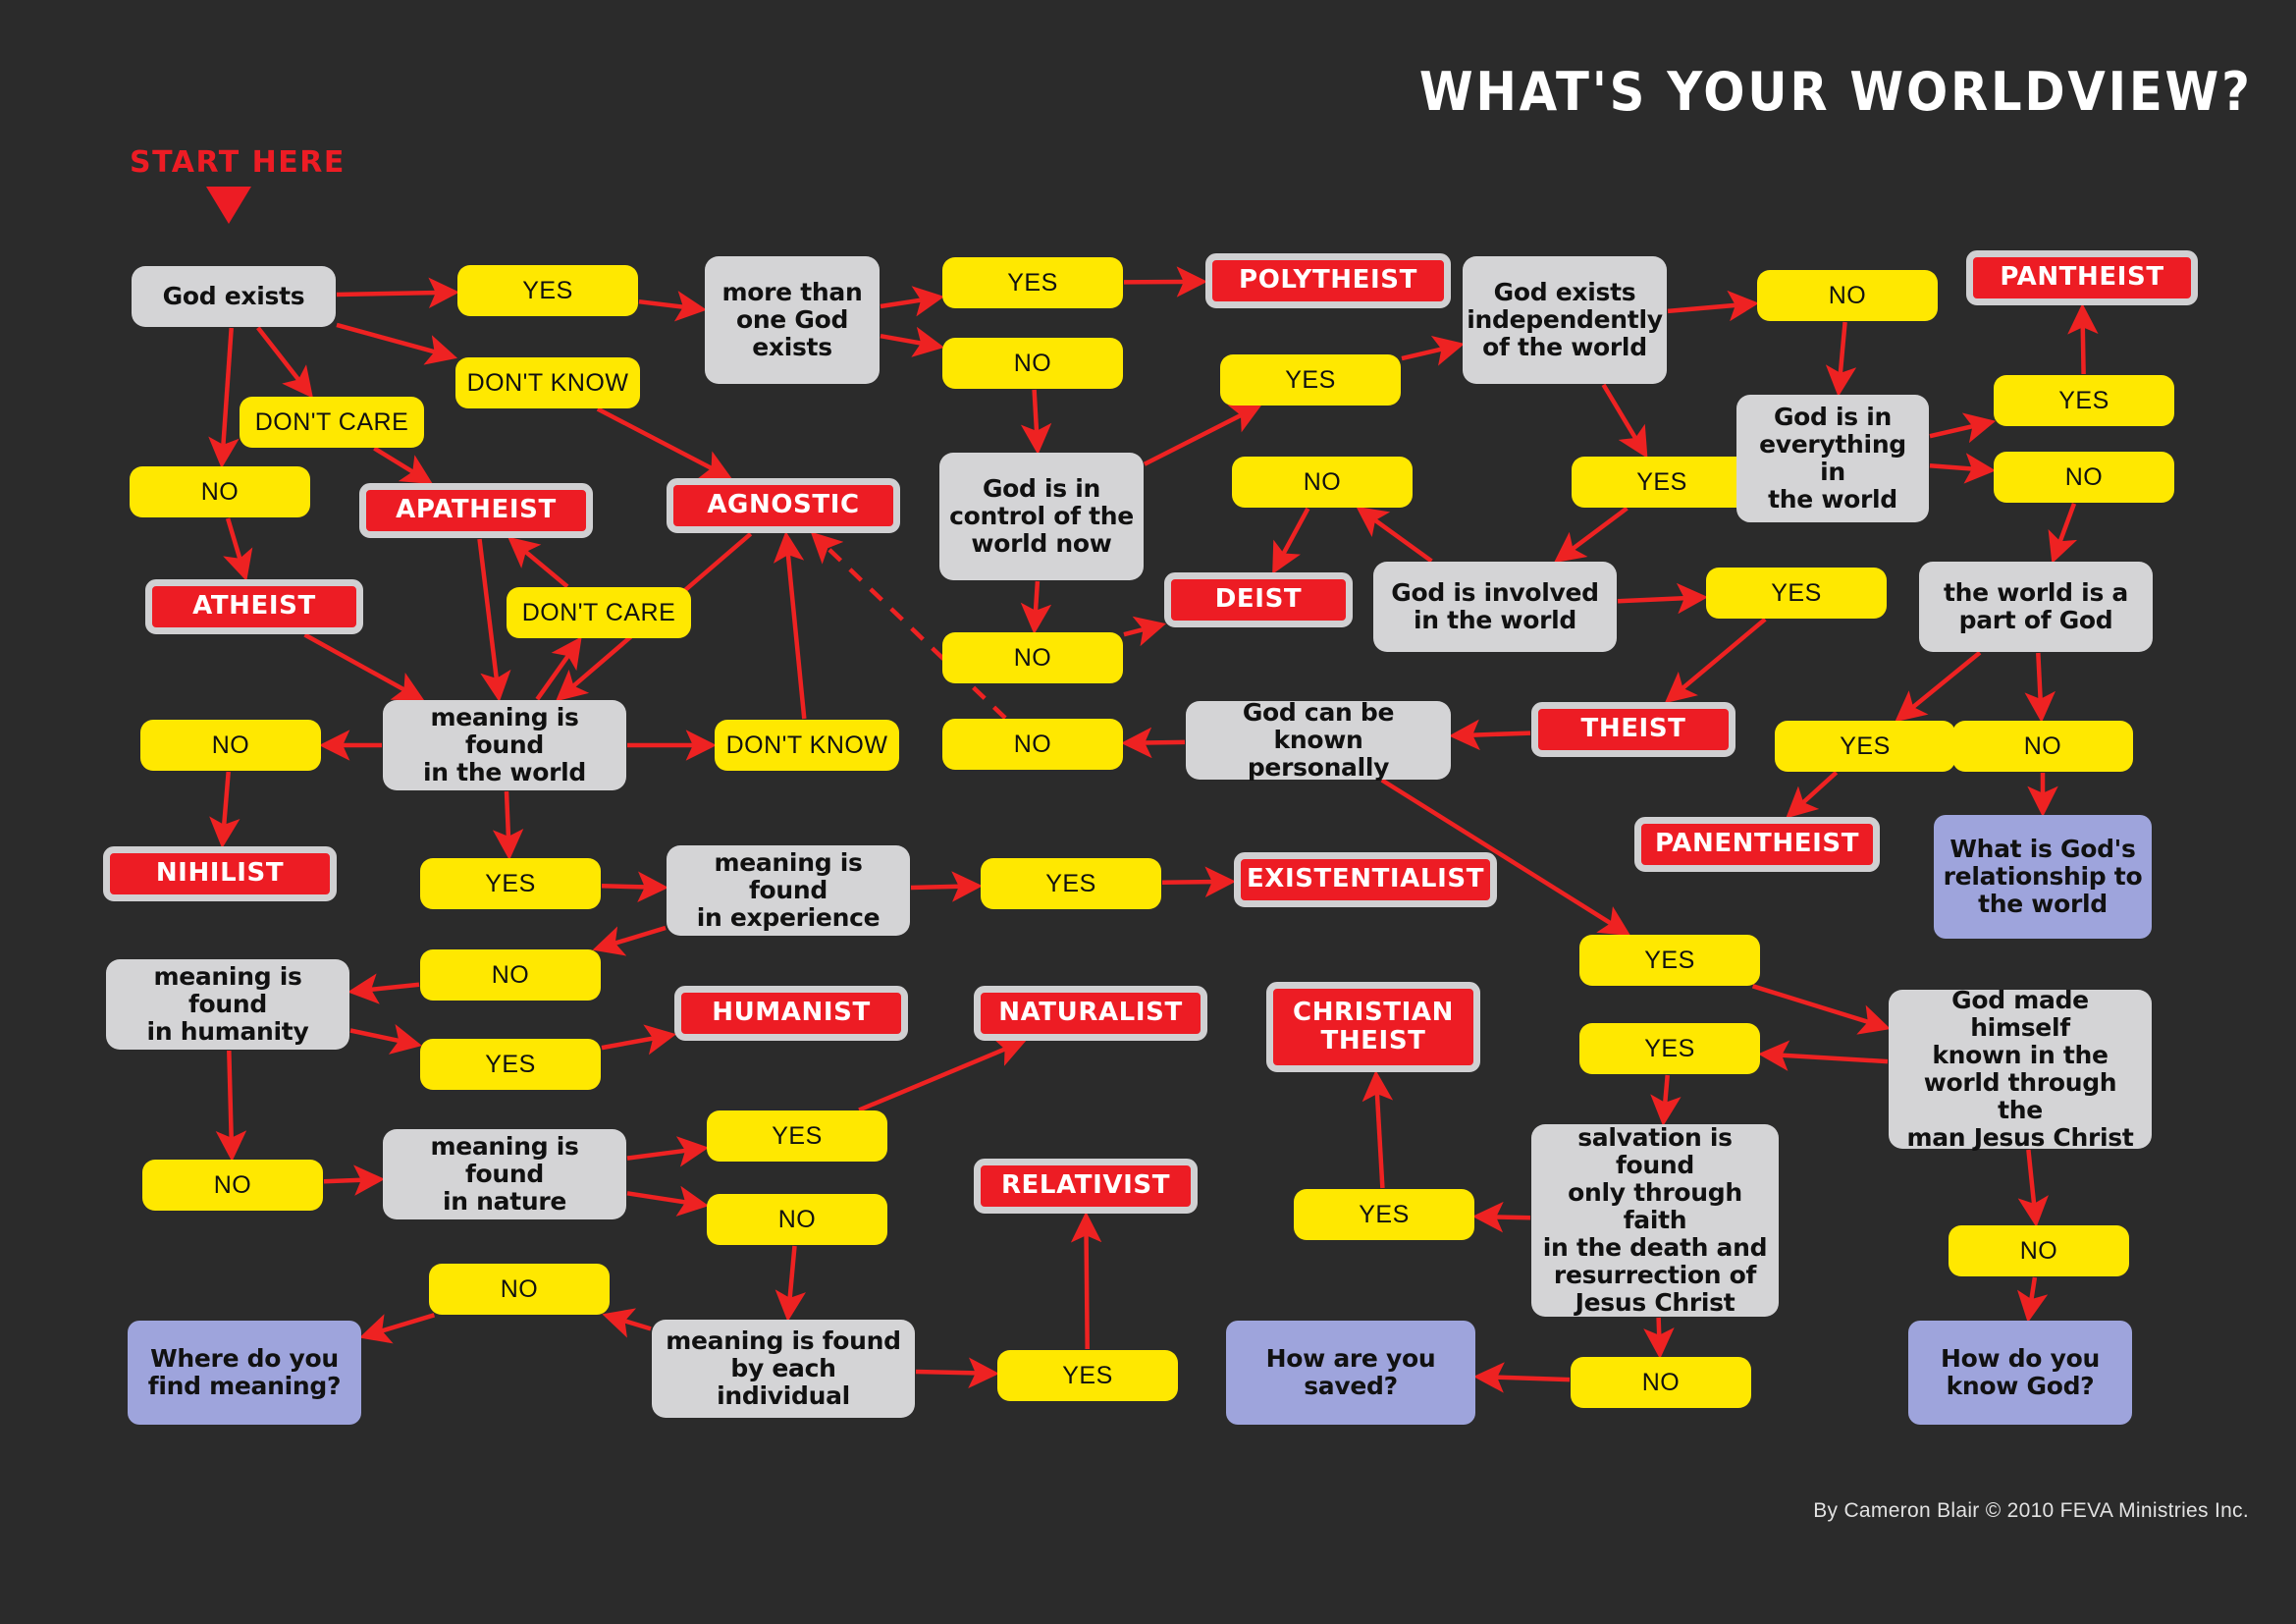 This screenshot has width=2296, height=1624. I want to click on flow-node-label: meaning is found in humanity, so click(227, 1004).